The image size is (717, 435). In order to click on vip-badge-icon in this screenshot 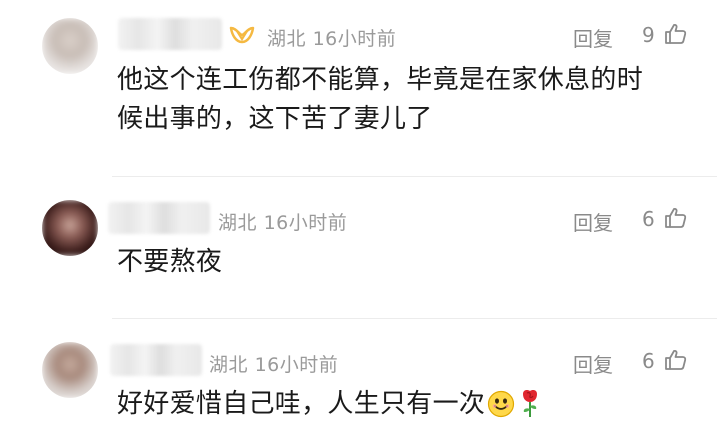, I will do `click(242, 35)`.